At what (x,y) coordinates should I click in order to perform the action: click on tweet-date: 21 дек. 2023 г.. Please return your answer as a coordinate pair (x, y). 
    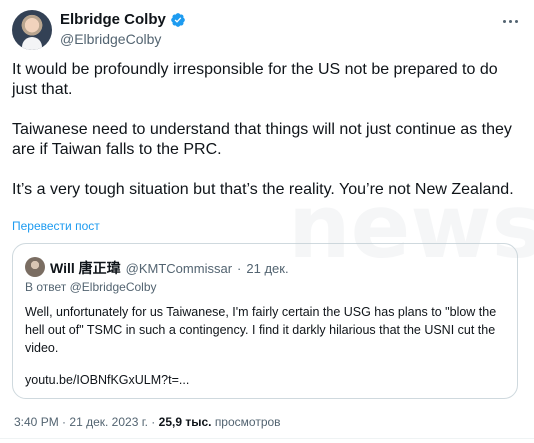
    Looking at the image, I should click on (108, 422).